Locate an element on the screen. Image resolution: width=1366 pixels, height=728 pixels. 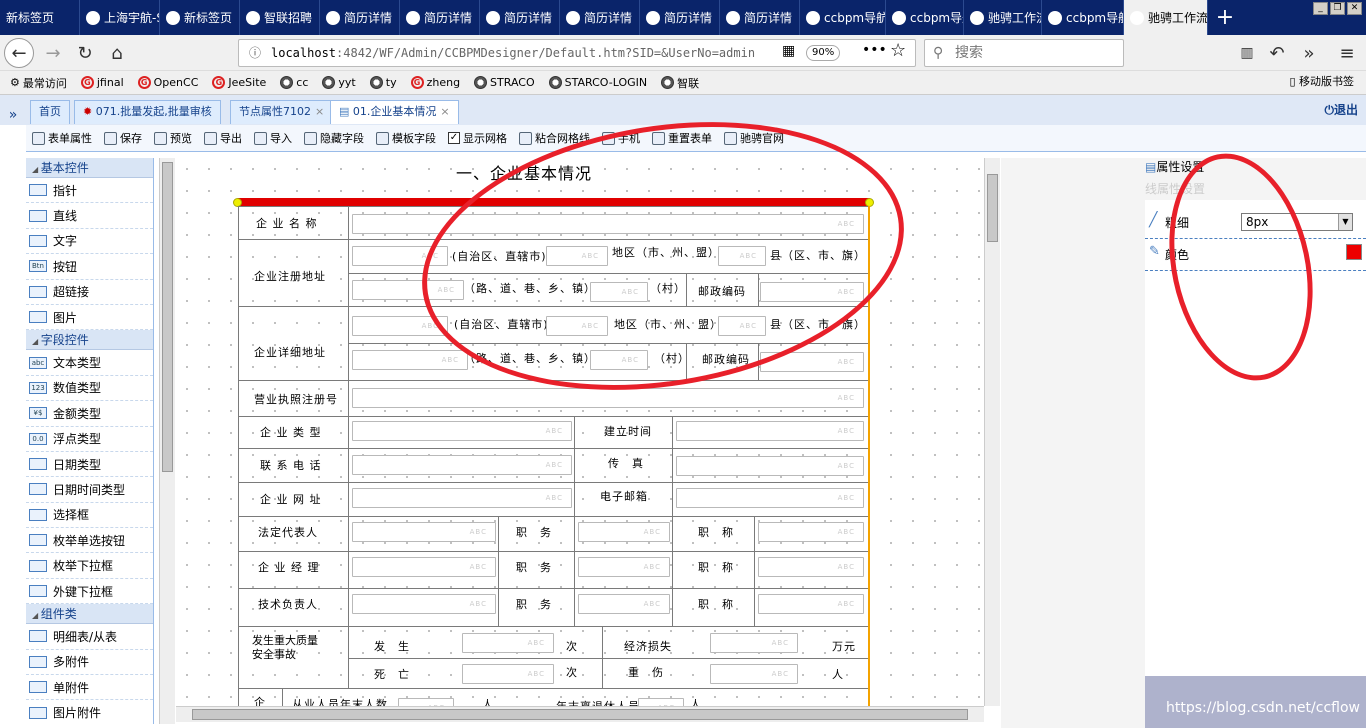
control-item: 图片 is located at coordinates (89, 318).